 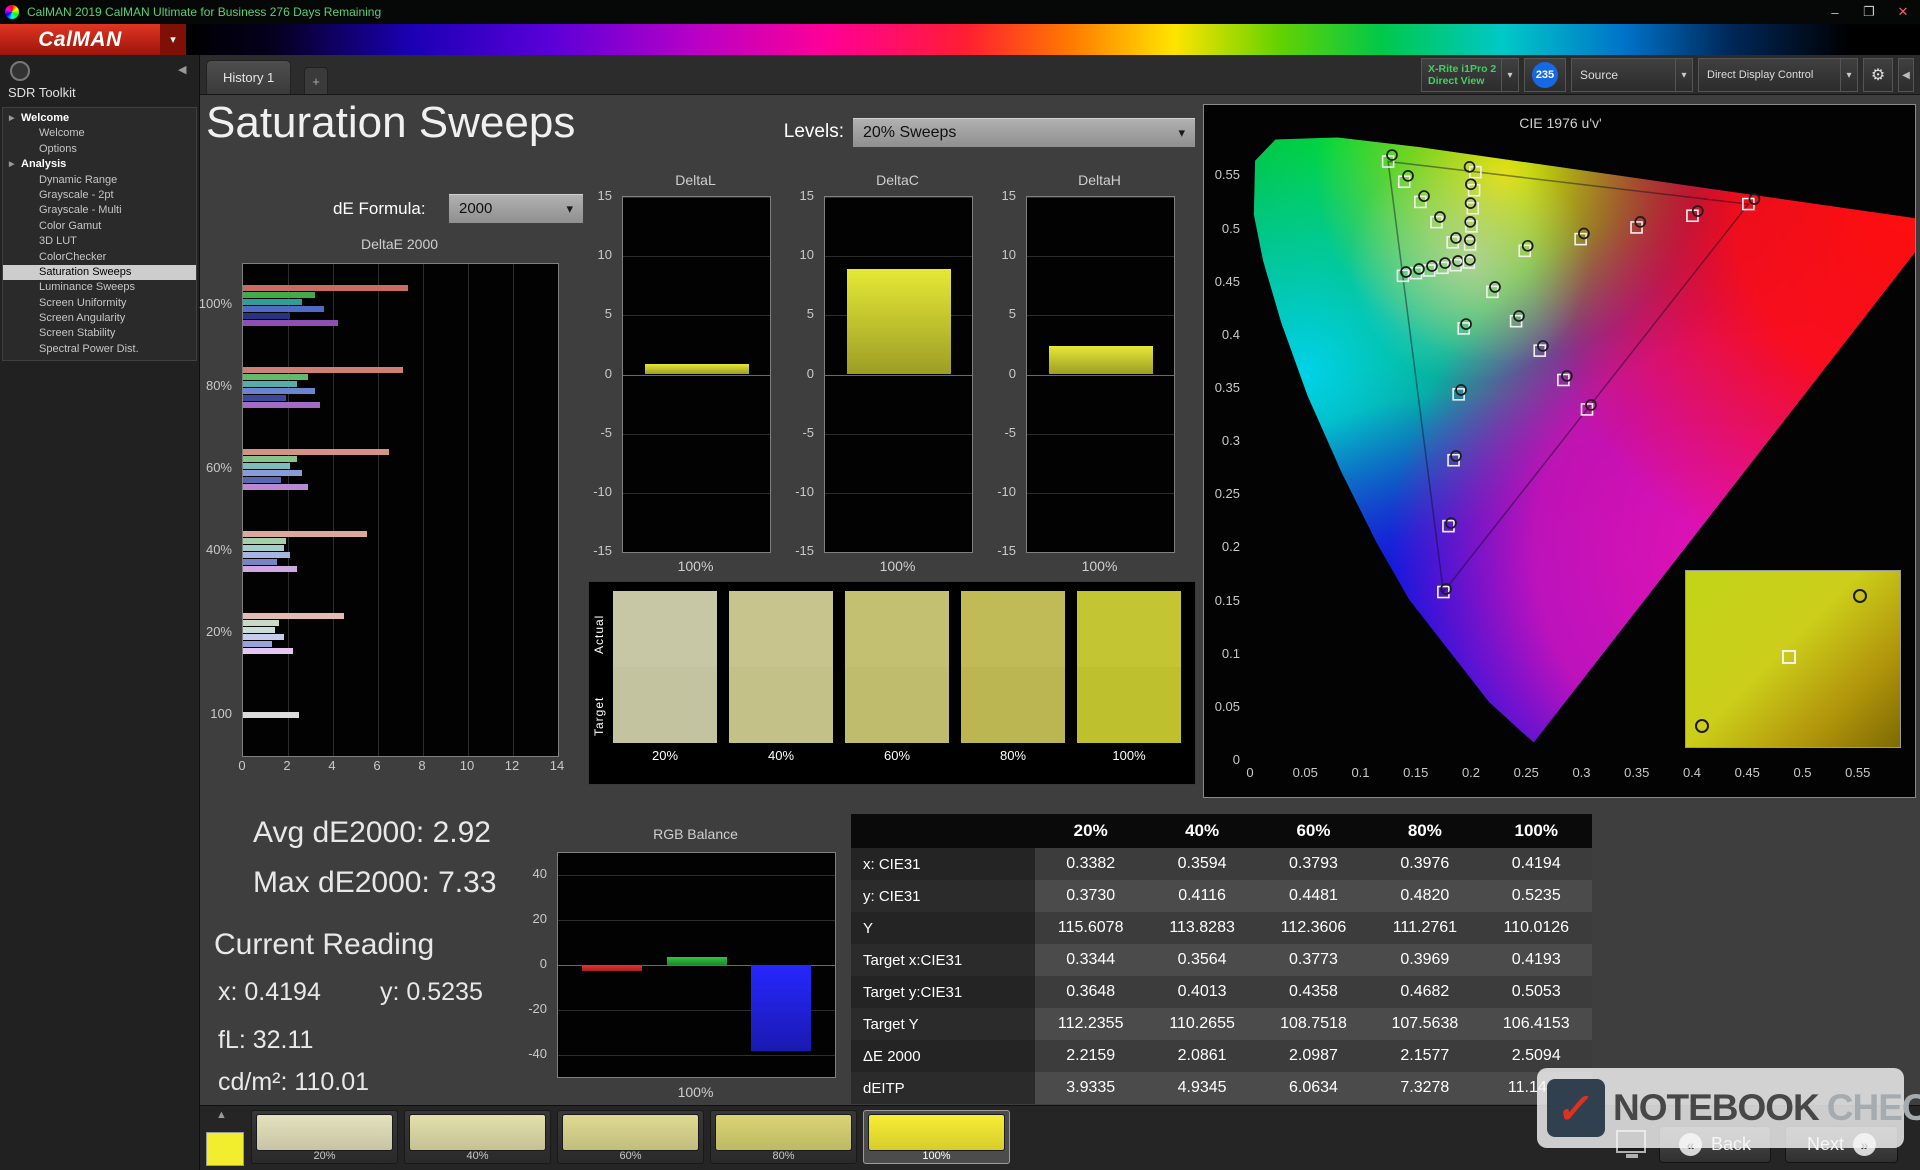 What do you see at coordinates (83, 302) in the screenshot?
I see `tree-item-label: Screen Uniformity` at bounding box center [83, 302].